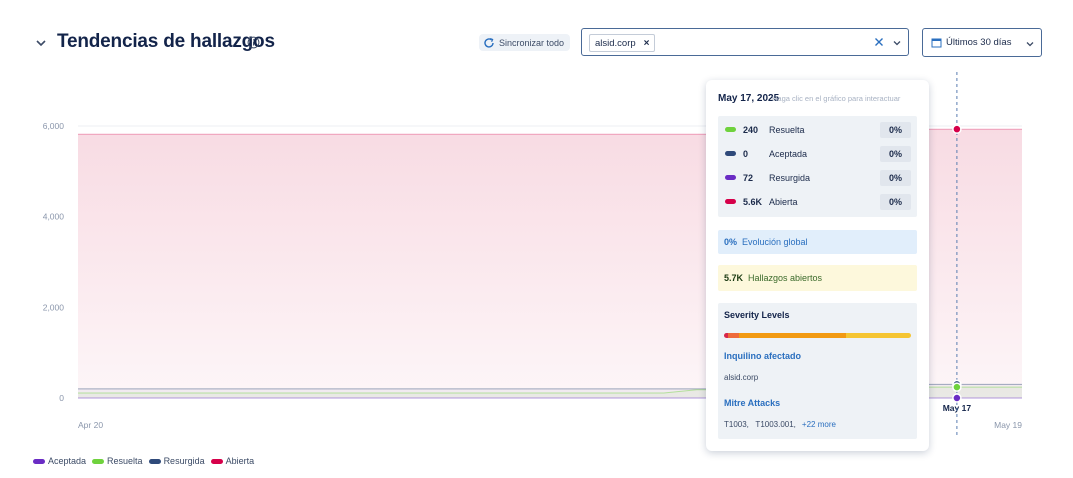  I want to click on legend-item: Resuelta, so click(117, 461).